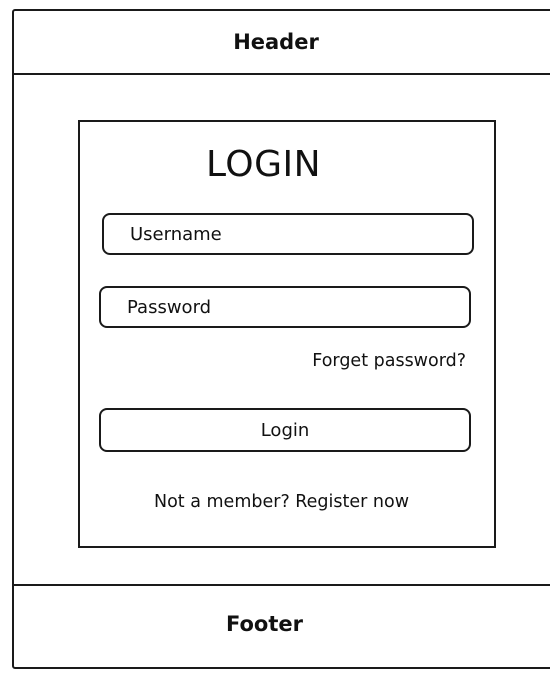  I want to click on register-link: Not a member? Register now, so click(281, 502).